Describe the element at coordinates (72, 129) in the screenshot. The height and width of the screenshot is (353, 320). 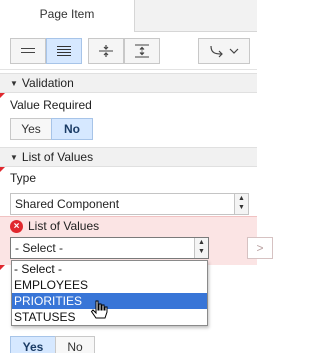
I see `value-required-no-button: No` at that location.